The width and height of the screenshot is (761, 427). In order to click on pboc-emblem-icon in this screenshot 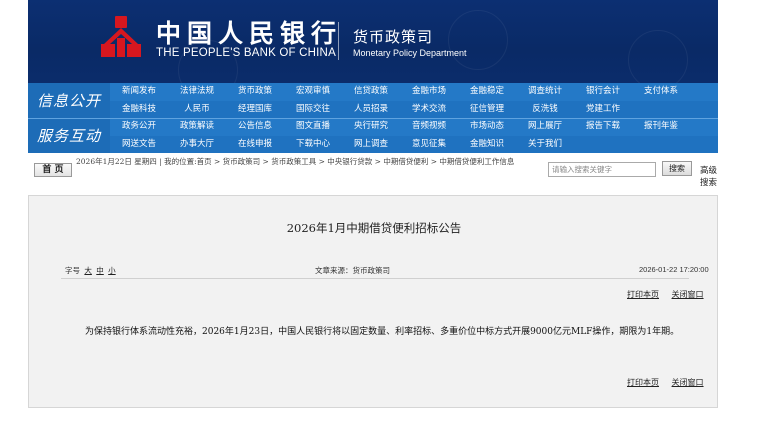, I will do `click(121, 36)`.